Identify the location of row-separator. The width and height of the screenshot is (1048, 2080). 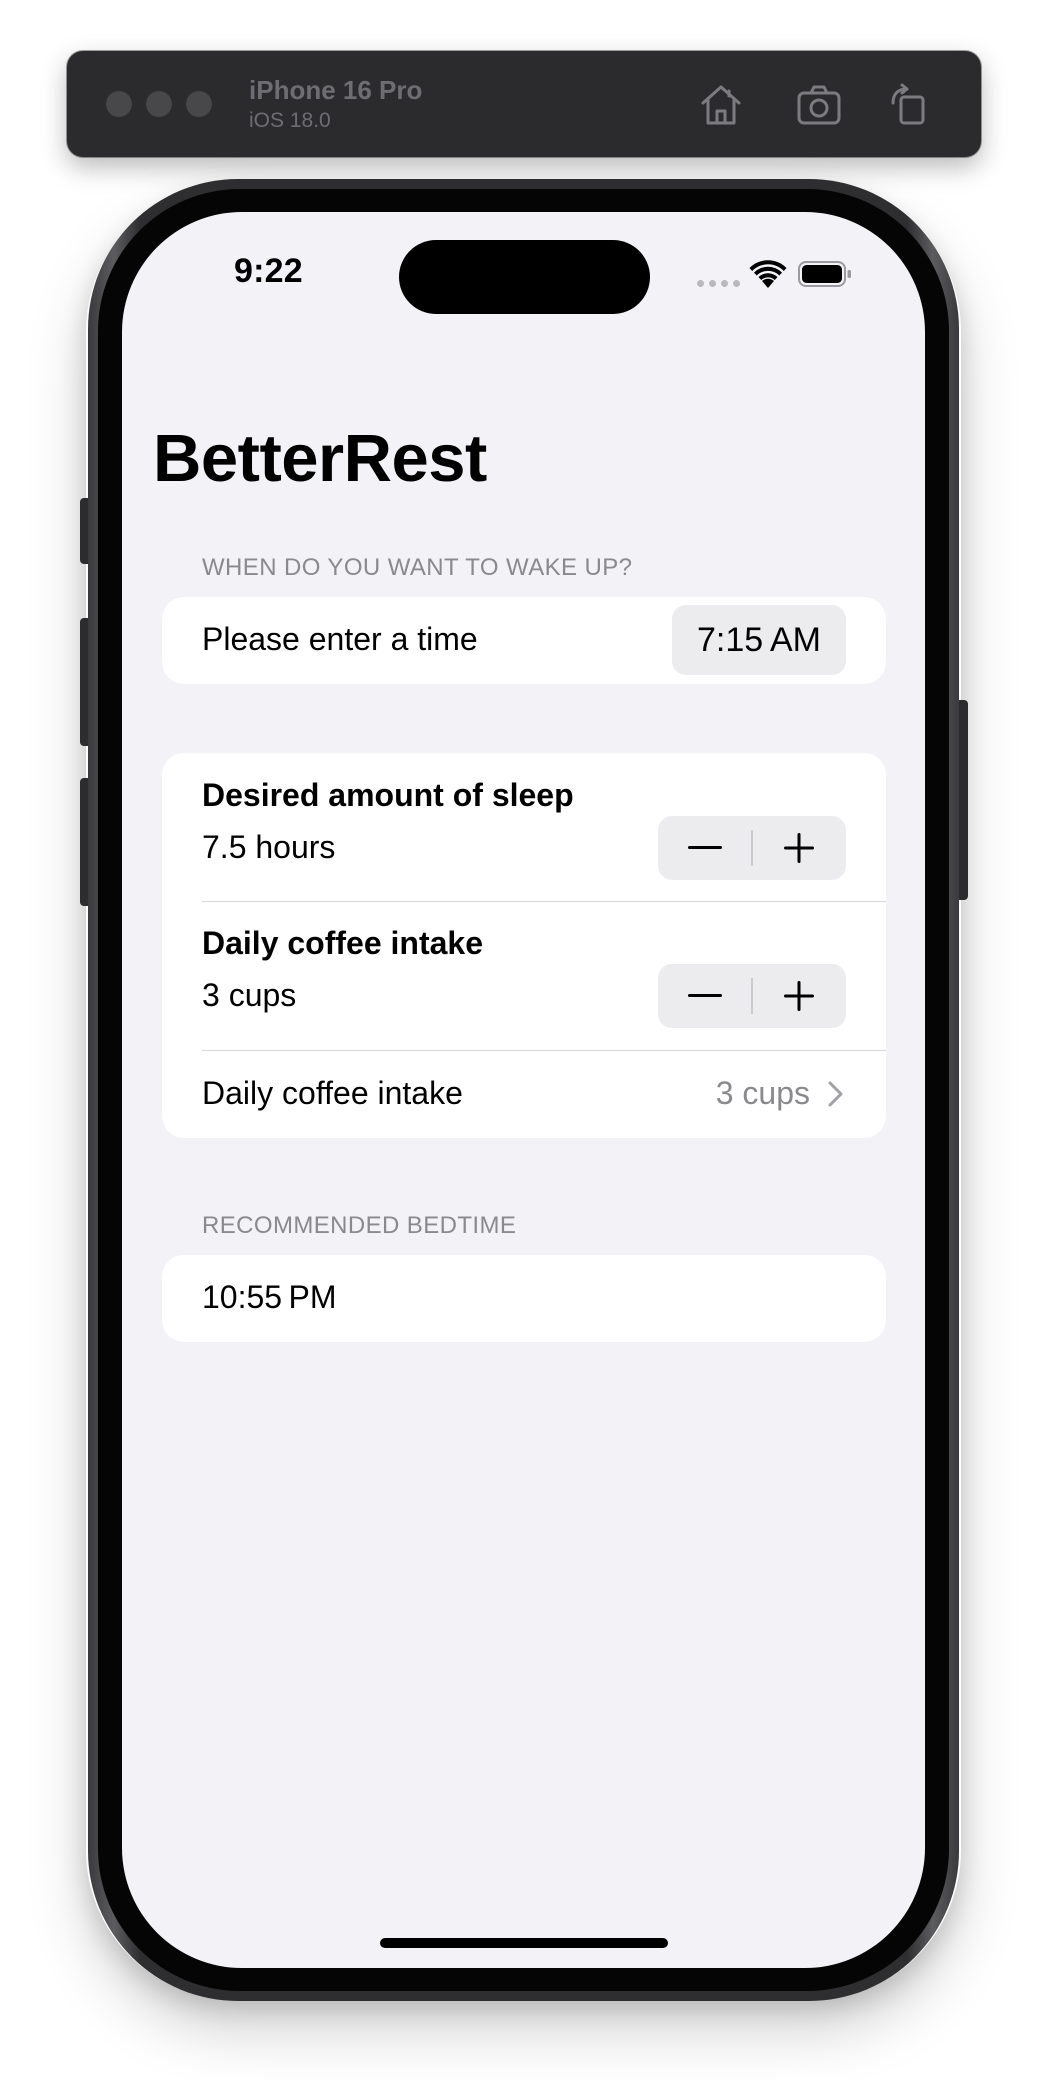
(544, 901).